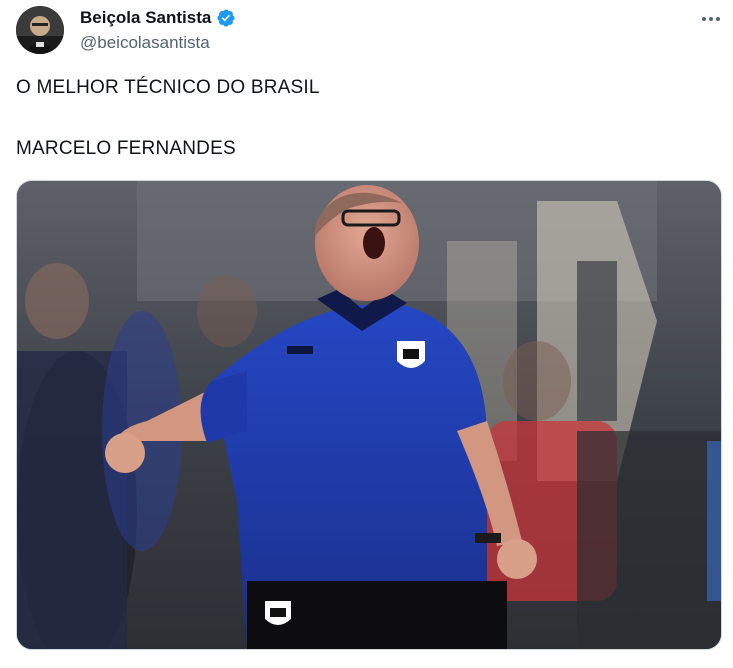 The height and width of the screenshot is (668, 733). I want to click on author-display-name: Beiçola Santista, so click(145, 18).